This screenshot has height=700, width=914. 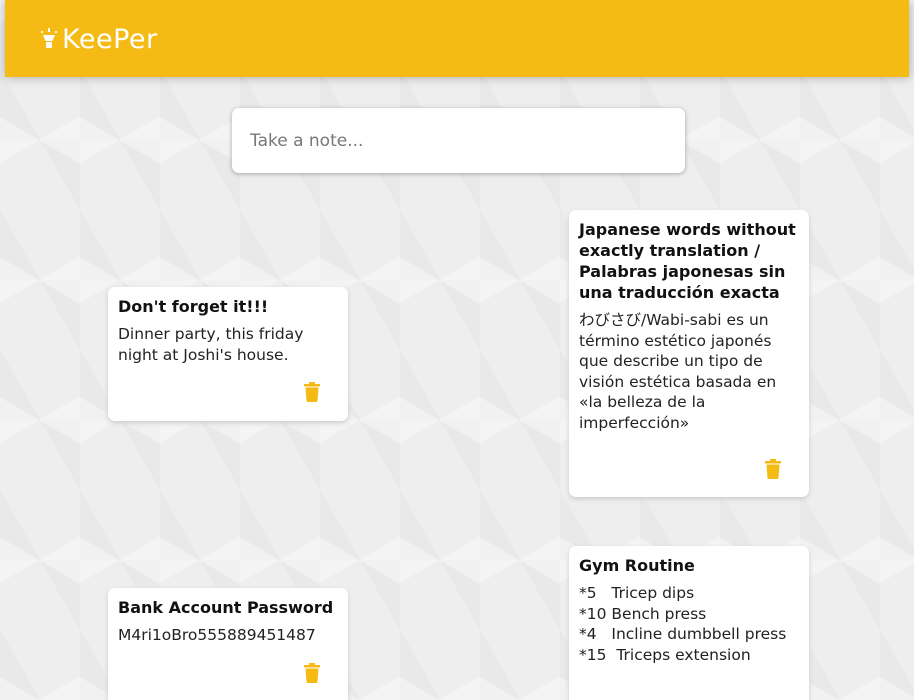 I want to click on note-title: Gym Routine, so click(x=637, y=565).